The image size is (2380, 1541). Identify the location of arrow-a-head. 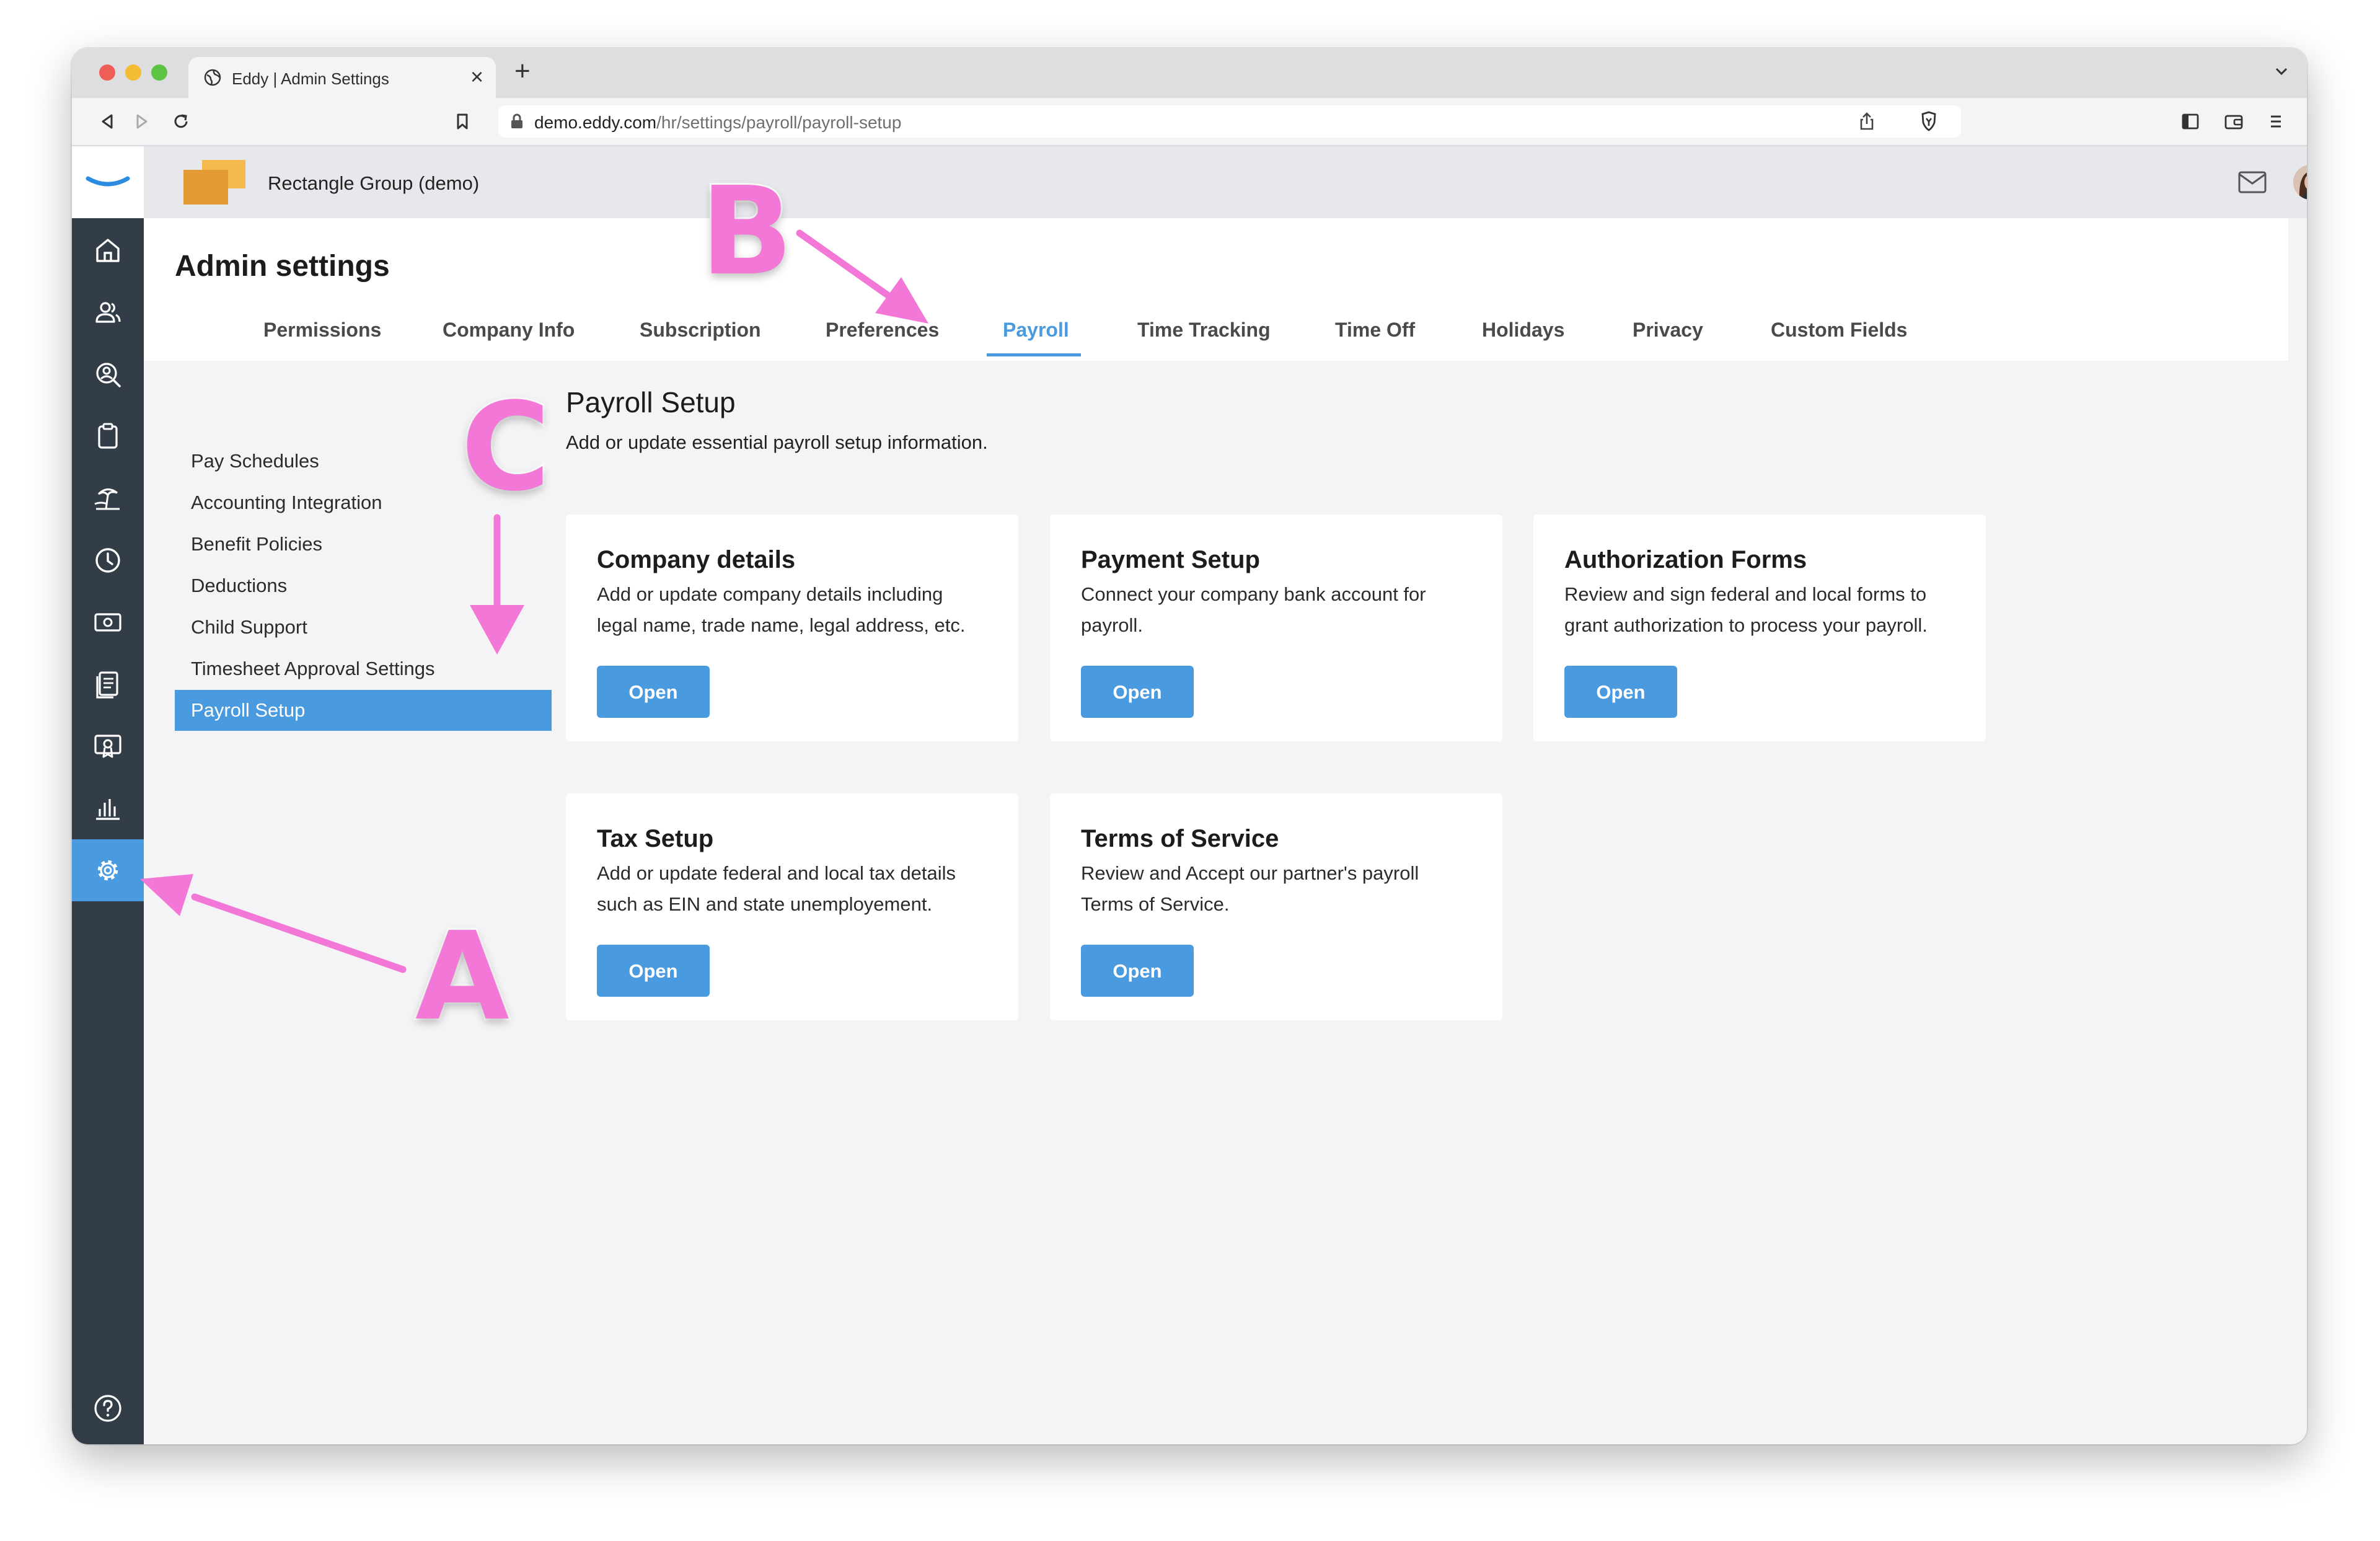
(166, 895).